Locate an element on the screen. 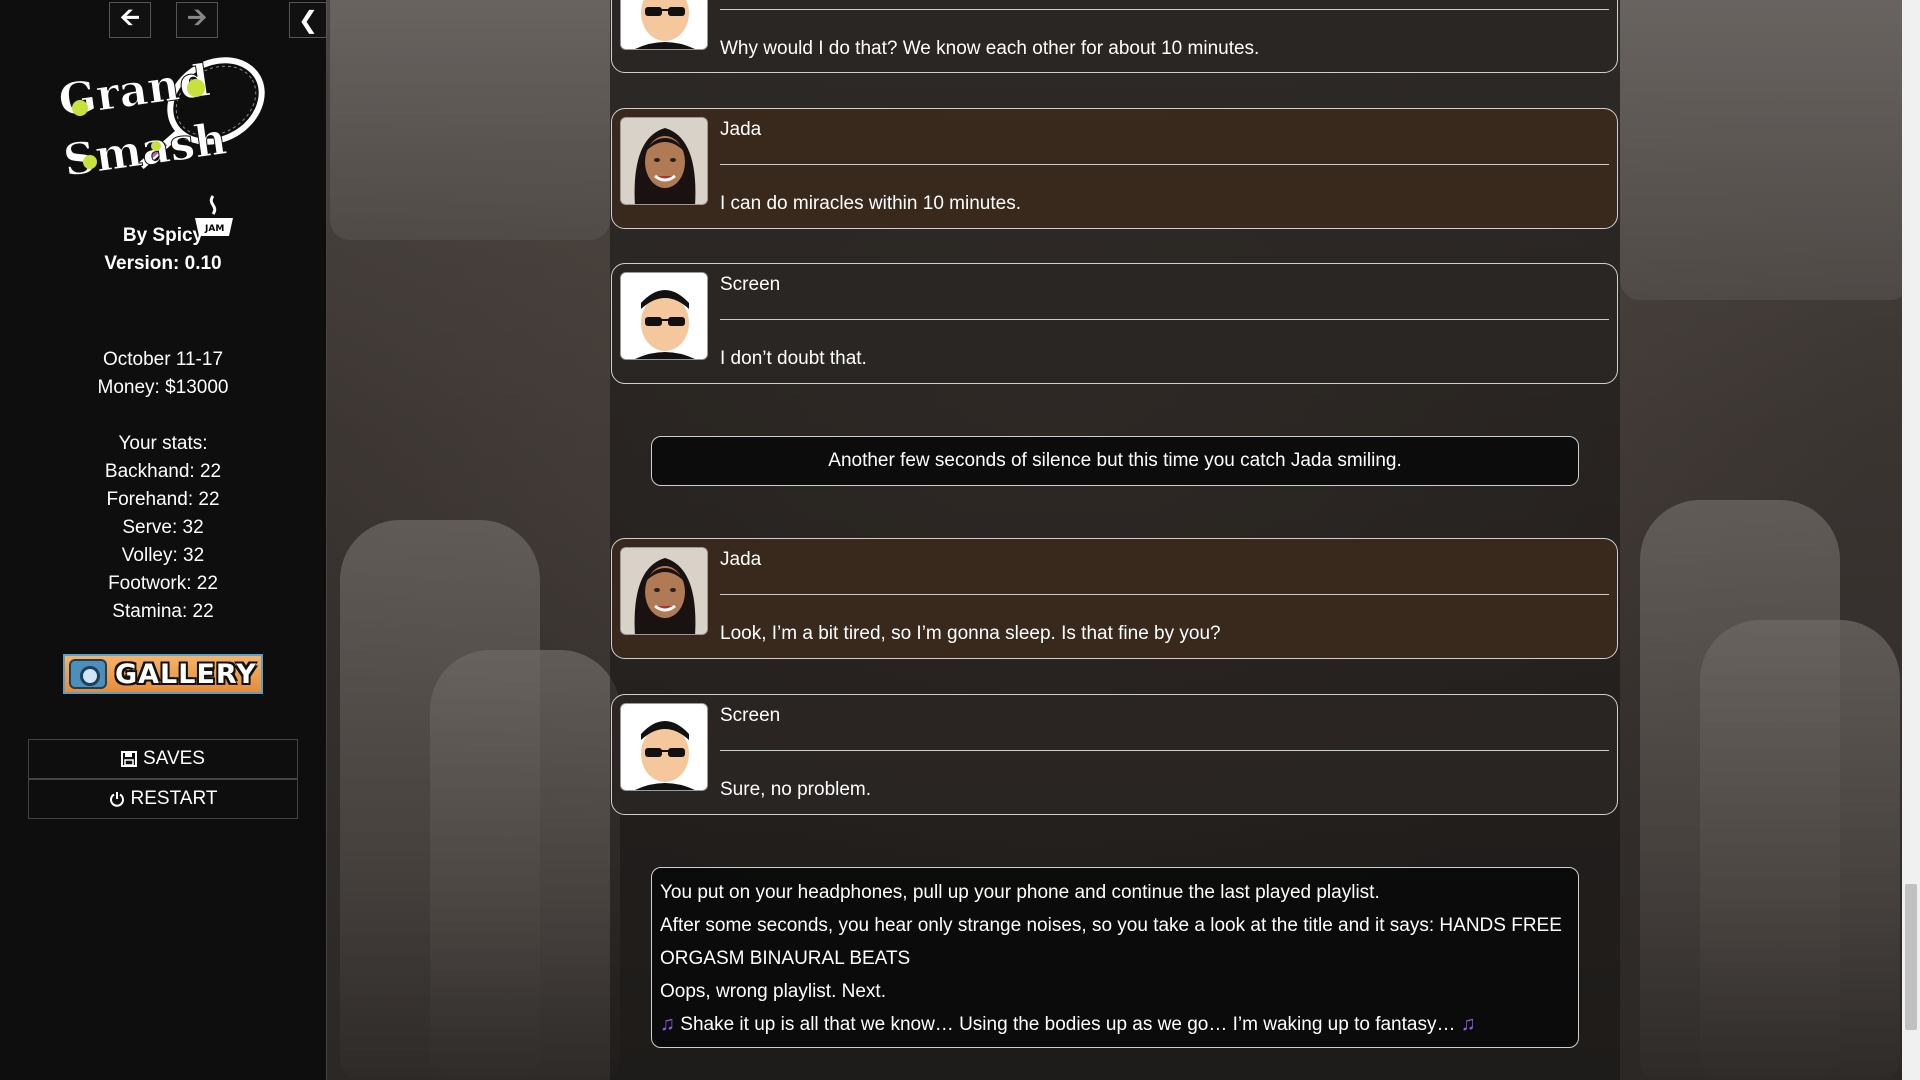 The width and height of the screenshot is (1920, 1080). scrollbar-thumb is located at coordinates (1911, 957).